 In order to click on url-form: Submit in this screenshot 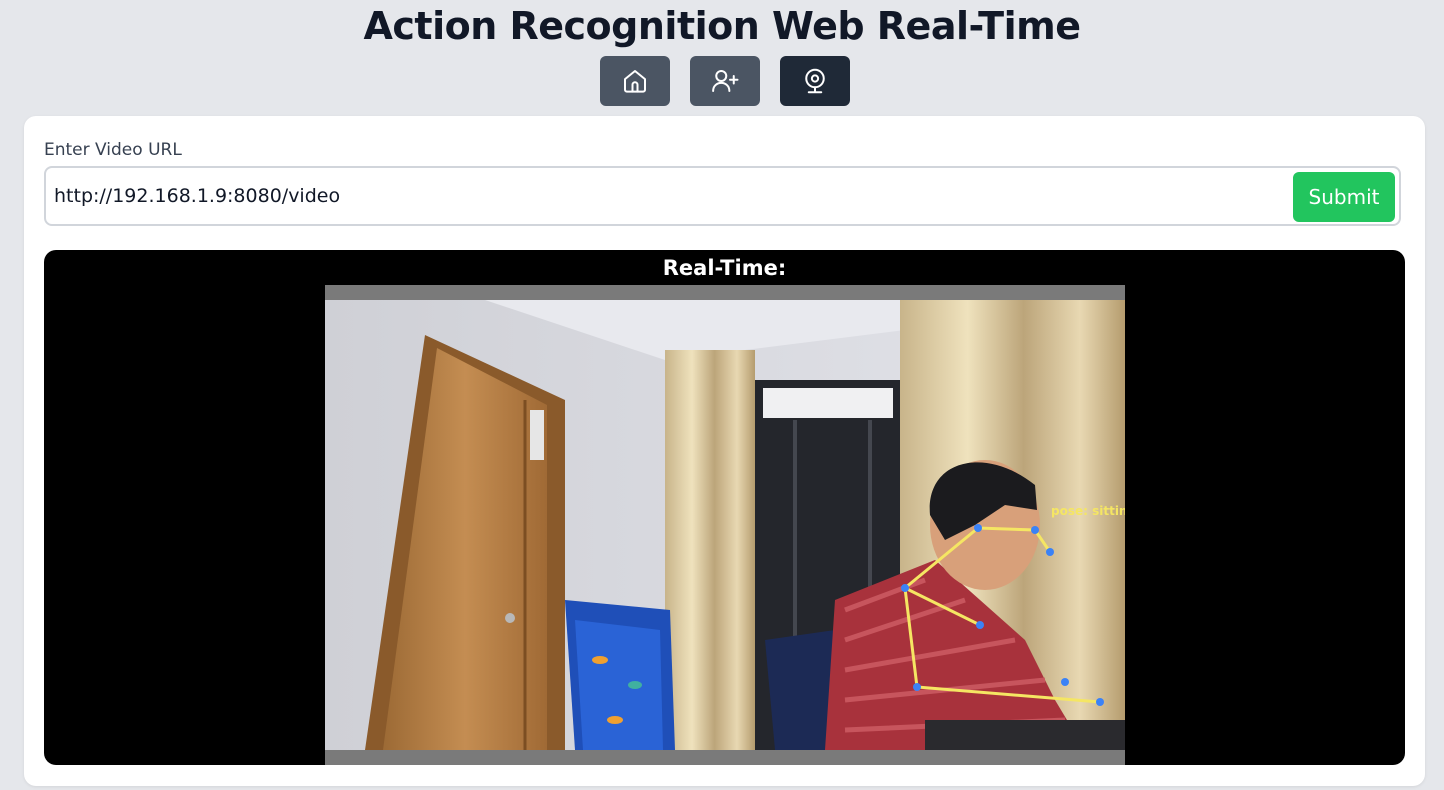, I will do `click(722, 196)`.